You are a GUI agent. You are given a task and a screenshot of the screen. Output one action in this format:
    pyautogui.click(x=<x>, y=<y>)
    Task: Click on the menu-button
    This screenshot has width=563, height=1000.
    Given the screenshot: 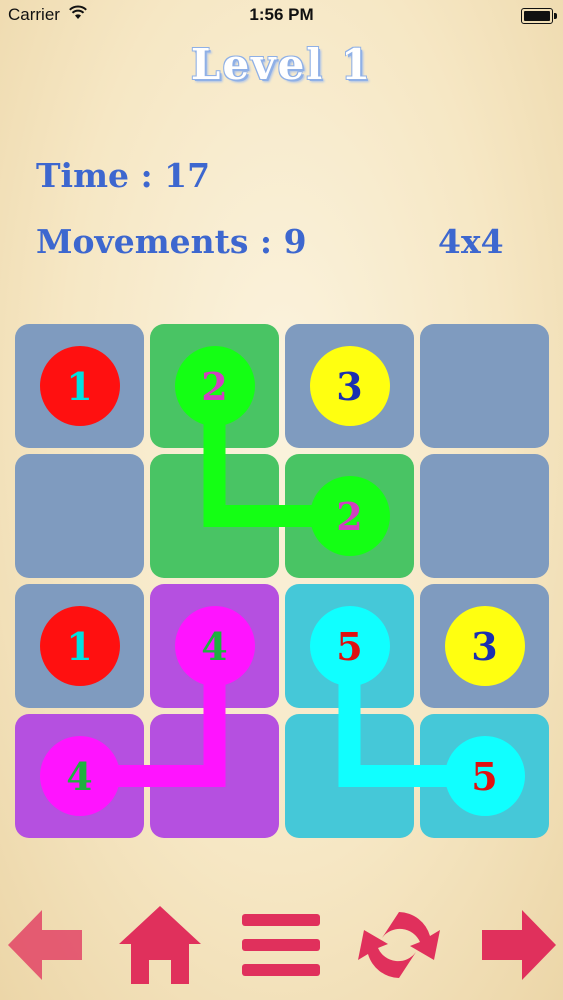 What is the action you would take?
    pyautogui.click(x=281, y=945)
    